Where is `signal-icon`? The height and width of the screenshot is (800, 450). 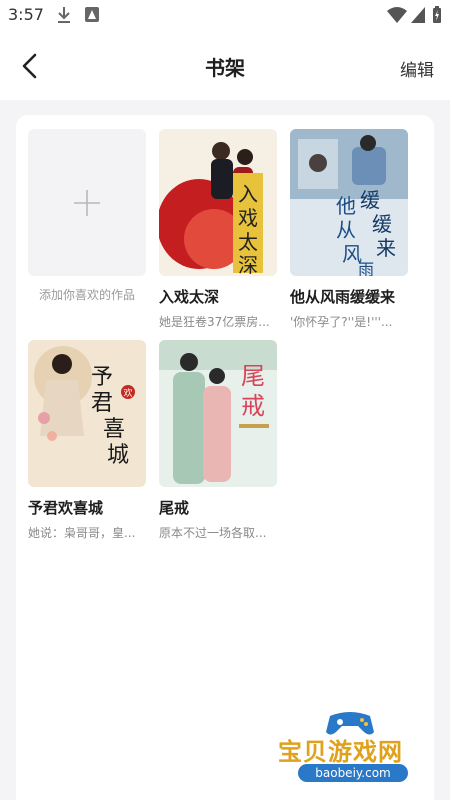 signal-icon is located at coordinates (418, 17).